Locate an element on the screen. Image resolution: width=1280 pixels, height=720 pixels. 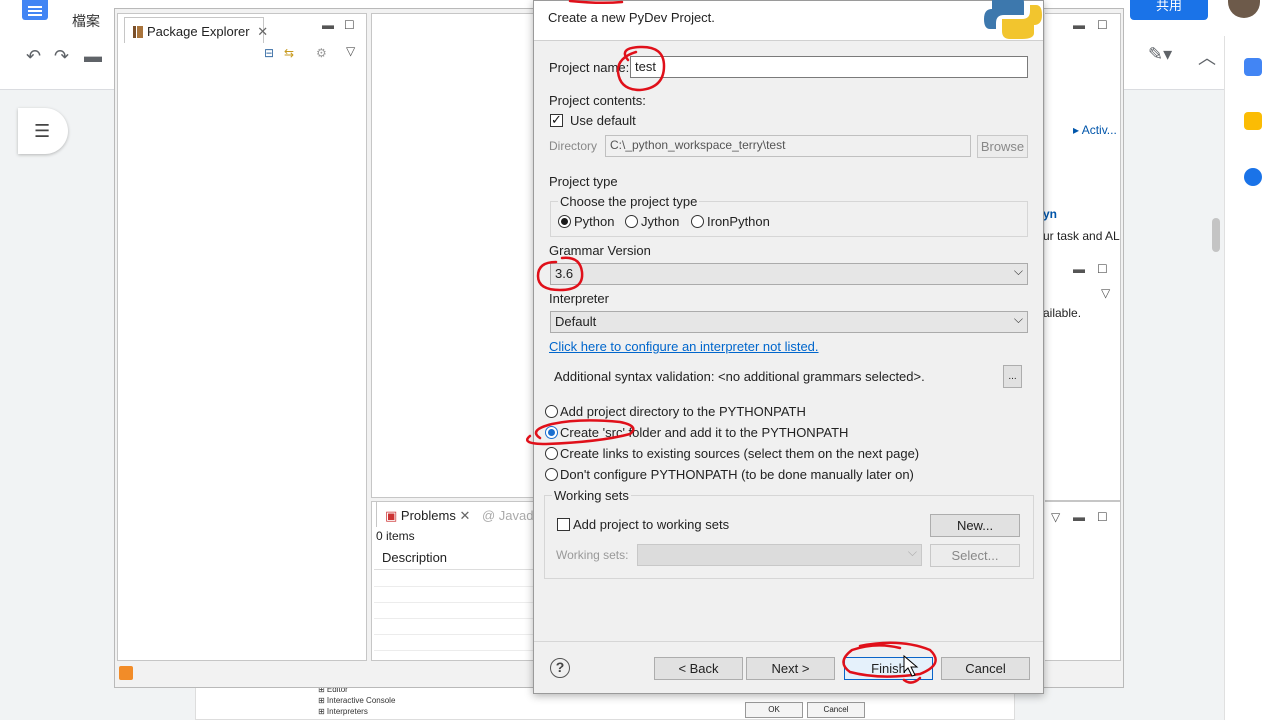
back-button: < Back is located at coordinates (698, 668).